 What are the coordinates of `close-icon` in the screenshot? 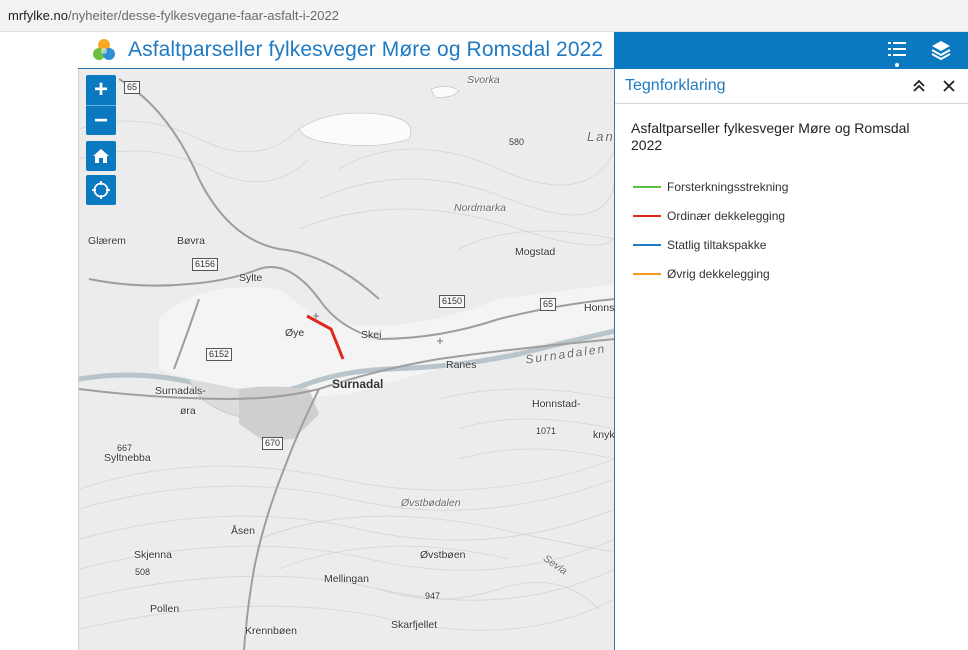 It's located at (949, 86).